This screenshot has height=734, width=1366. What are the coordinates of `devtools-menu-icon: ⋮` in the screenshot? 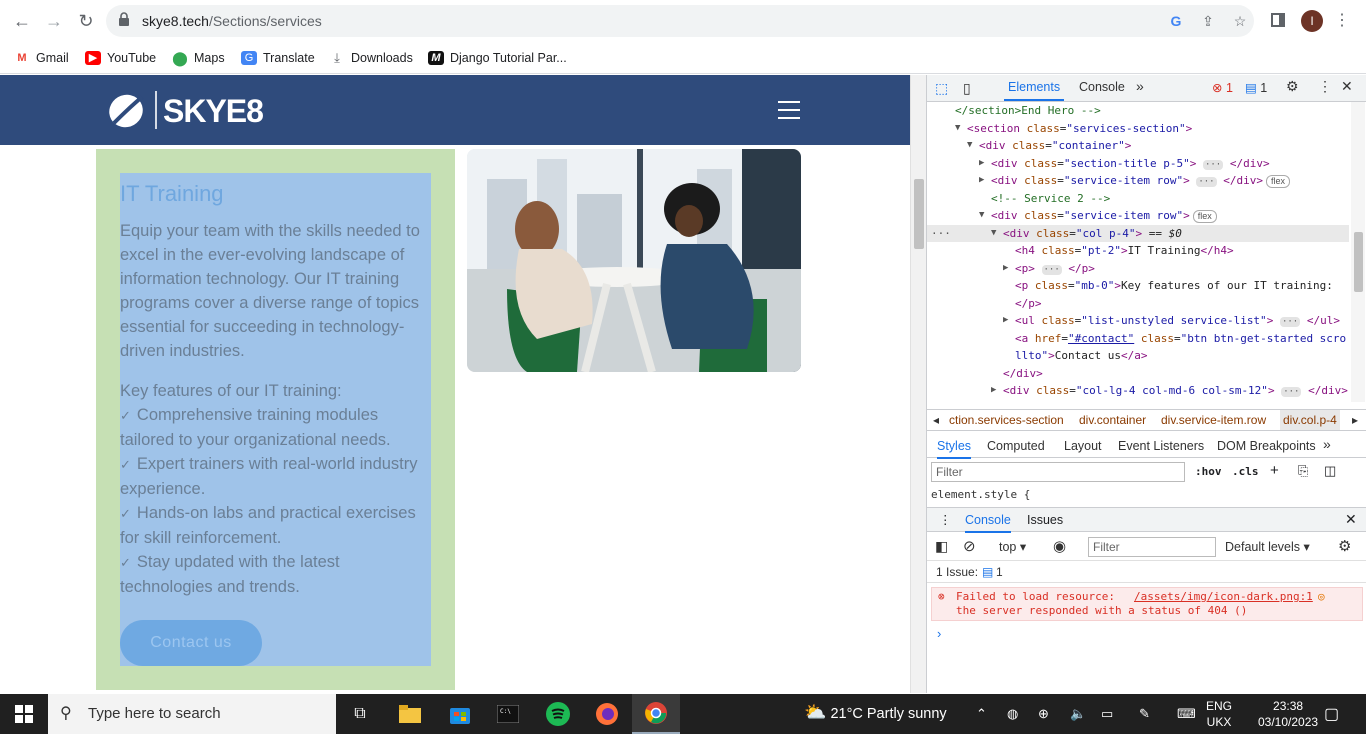 It's located at (1325, 86).